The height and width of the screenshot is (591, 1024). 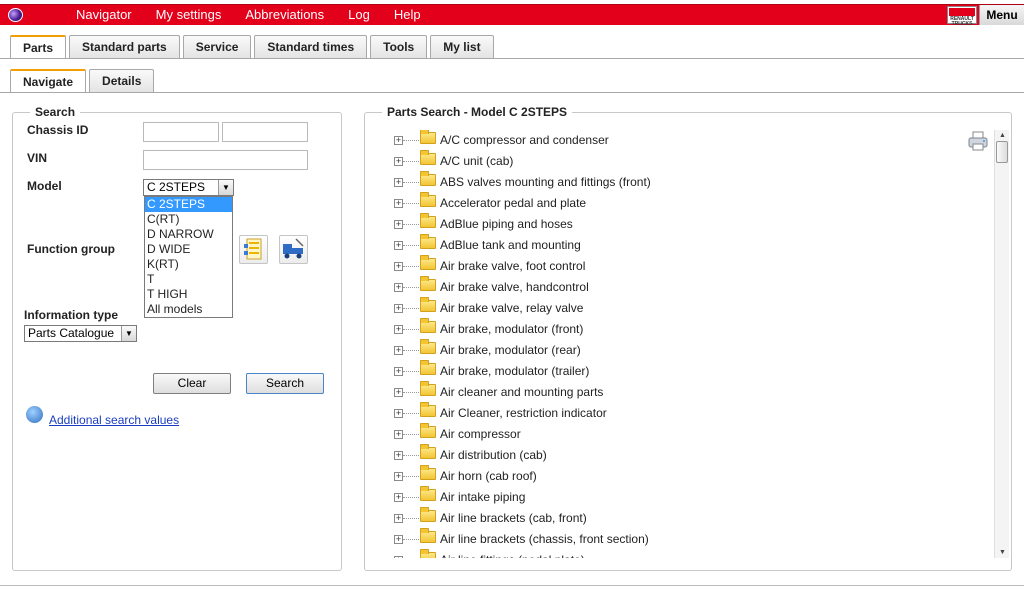 What do you see at coordinates (188, 219) in the screenshot?
I see `model-option: C(RT)` at bounding box center [188, 219].